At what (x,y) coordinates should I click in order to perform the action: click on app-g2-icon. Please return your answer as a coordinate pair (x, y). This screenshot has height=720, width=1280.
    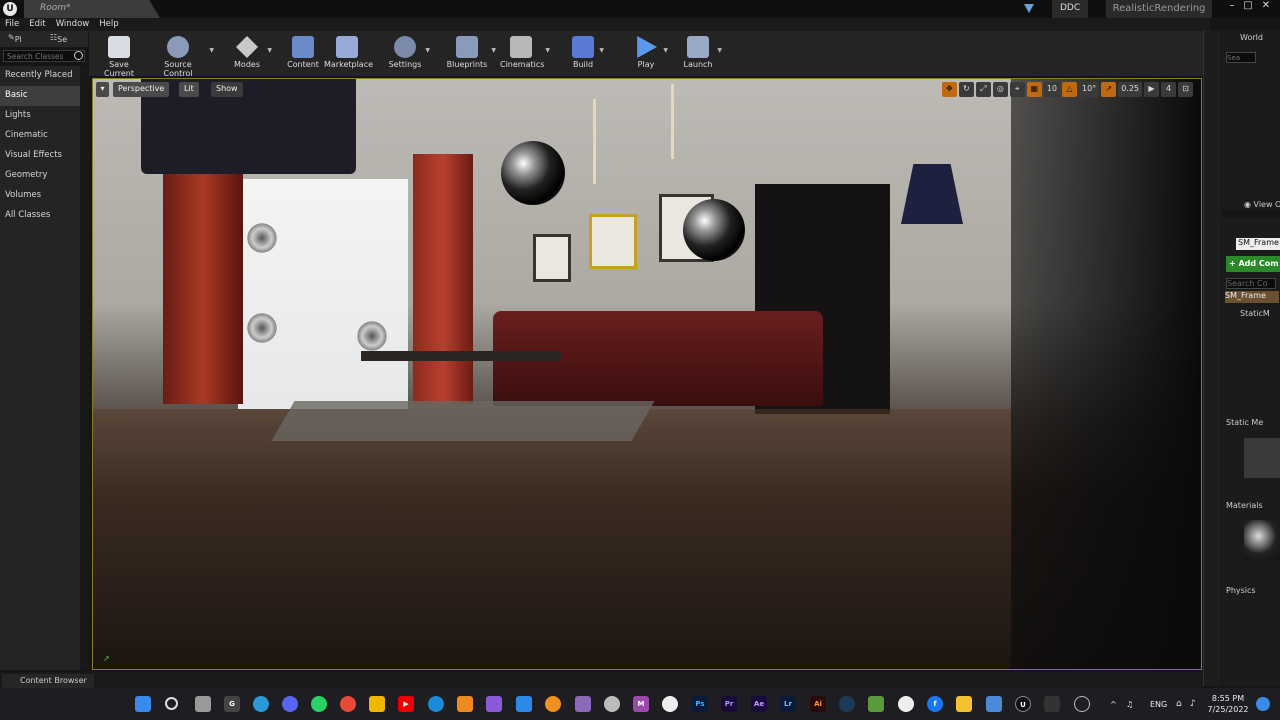
    Looking at the image, I should click on (670, 704).